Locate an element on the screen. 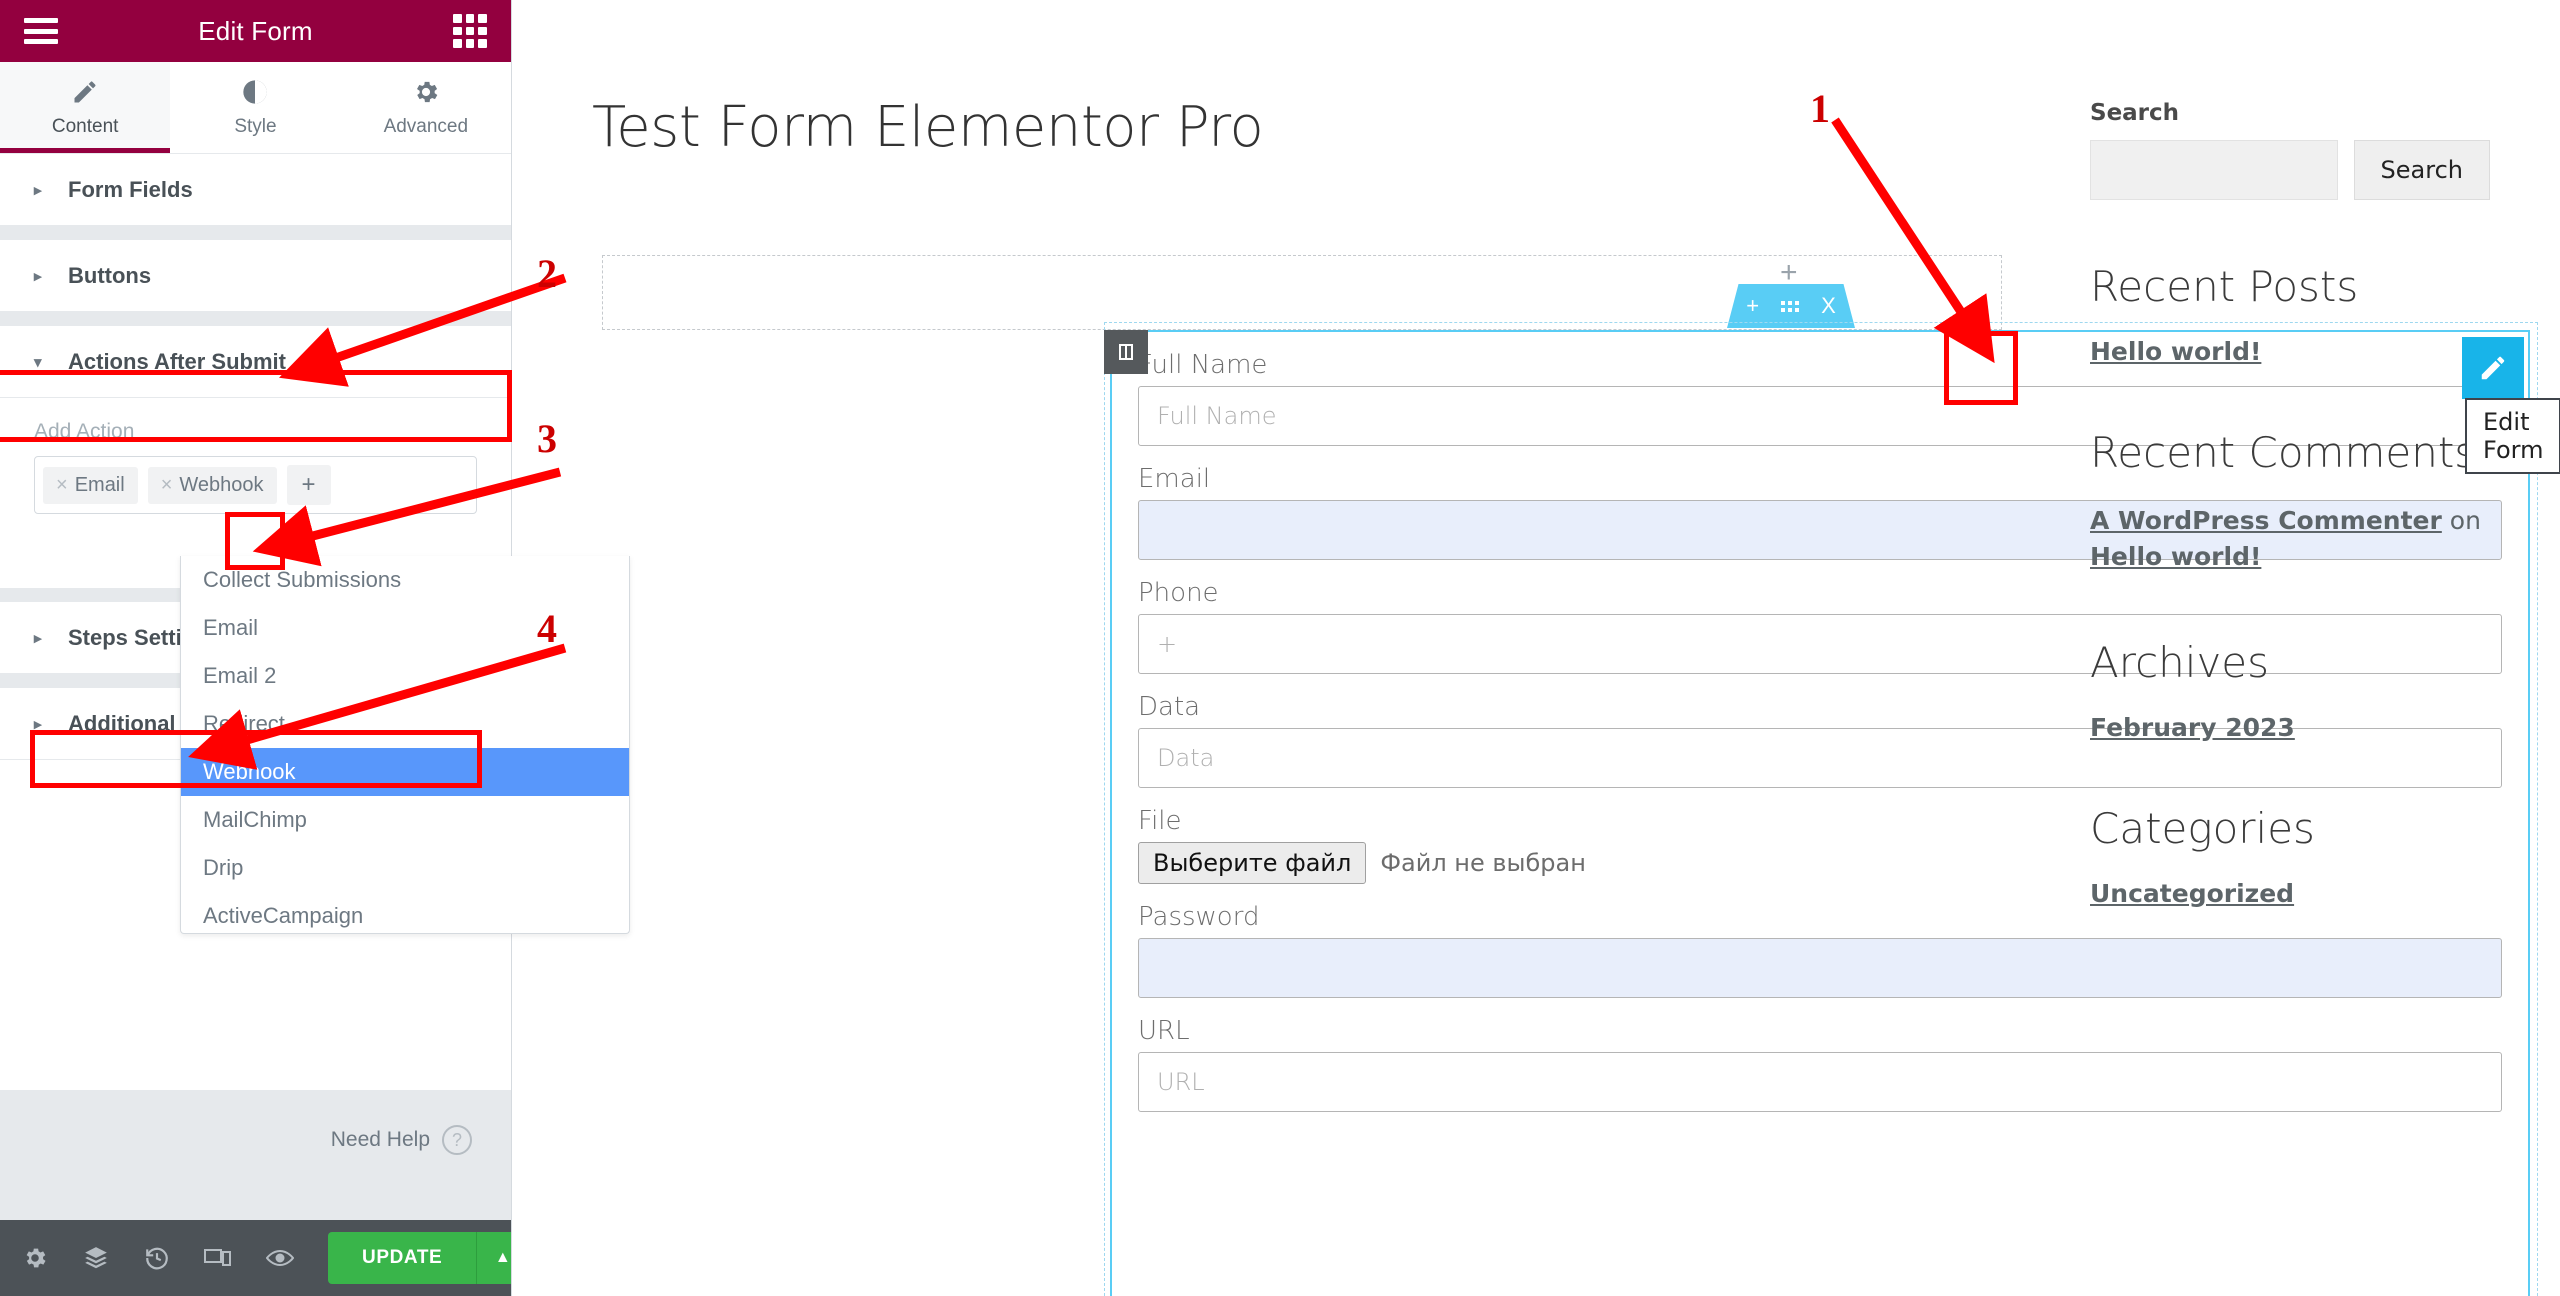 The height and width of the screenshot is (1296, 2560). sidebar-item-actions-after-submit: ▾ Actions After Submit is located at coordinates (255, 362).